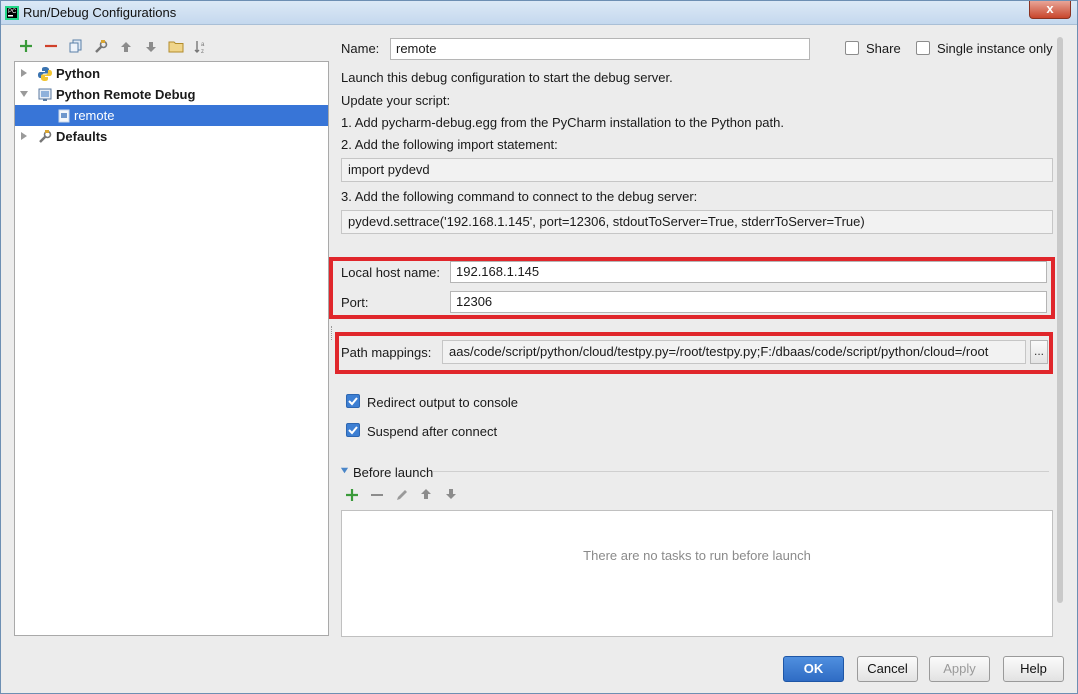 This screenshot has width=1078, height=694. What do you see at coordinates (600, 49) in the screenshot?
I see `name-input: remote` at bounding box center [600, 49].